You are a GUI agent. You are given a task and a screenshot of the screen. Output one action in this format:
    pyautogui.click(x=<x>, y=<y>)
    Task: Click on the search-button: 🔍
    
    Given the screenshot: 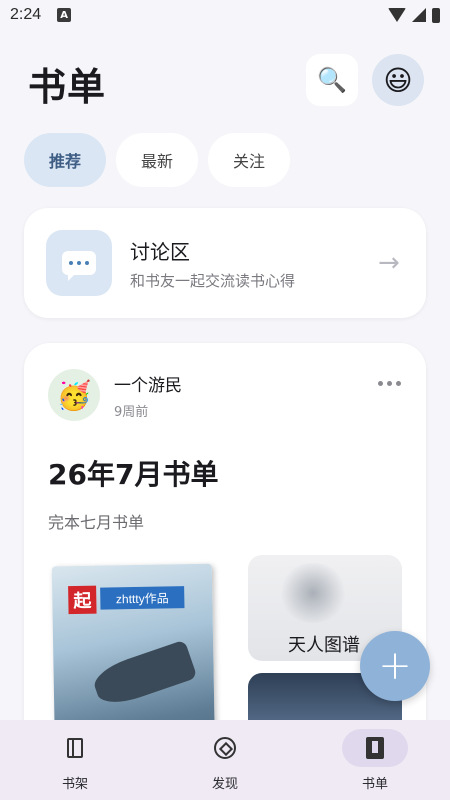 What is the action you would take?
    pyautogui.click(x=332, y=80)
    